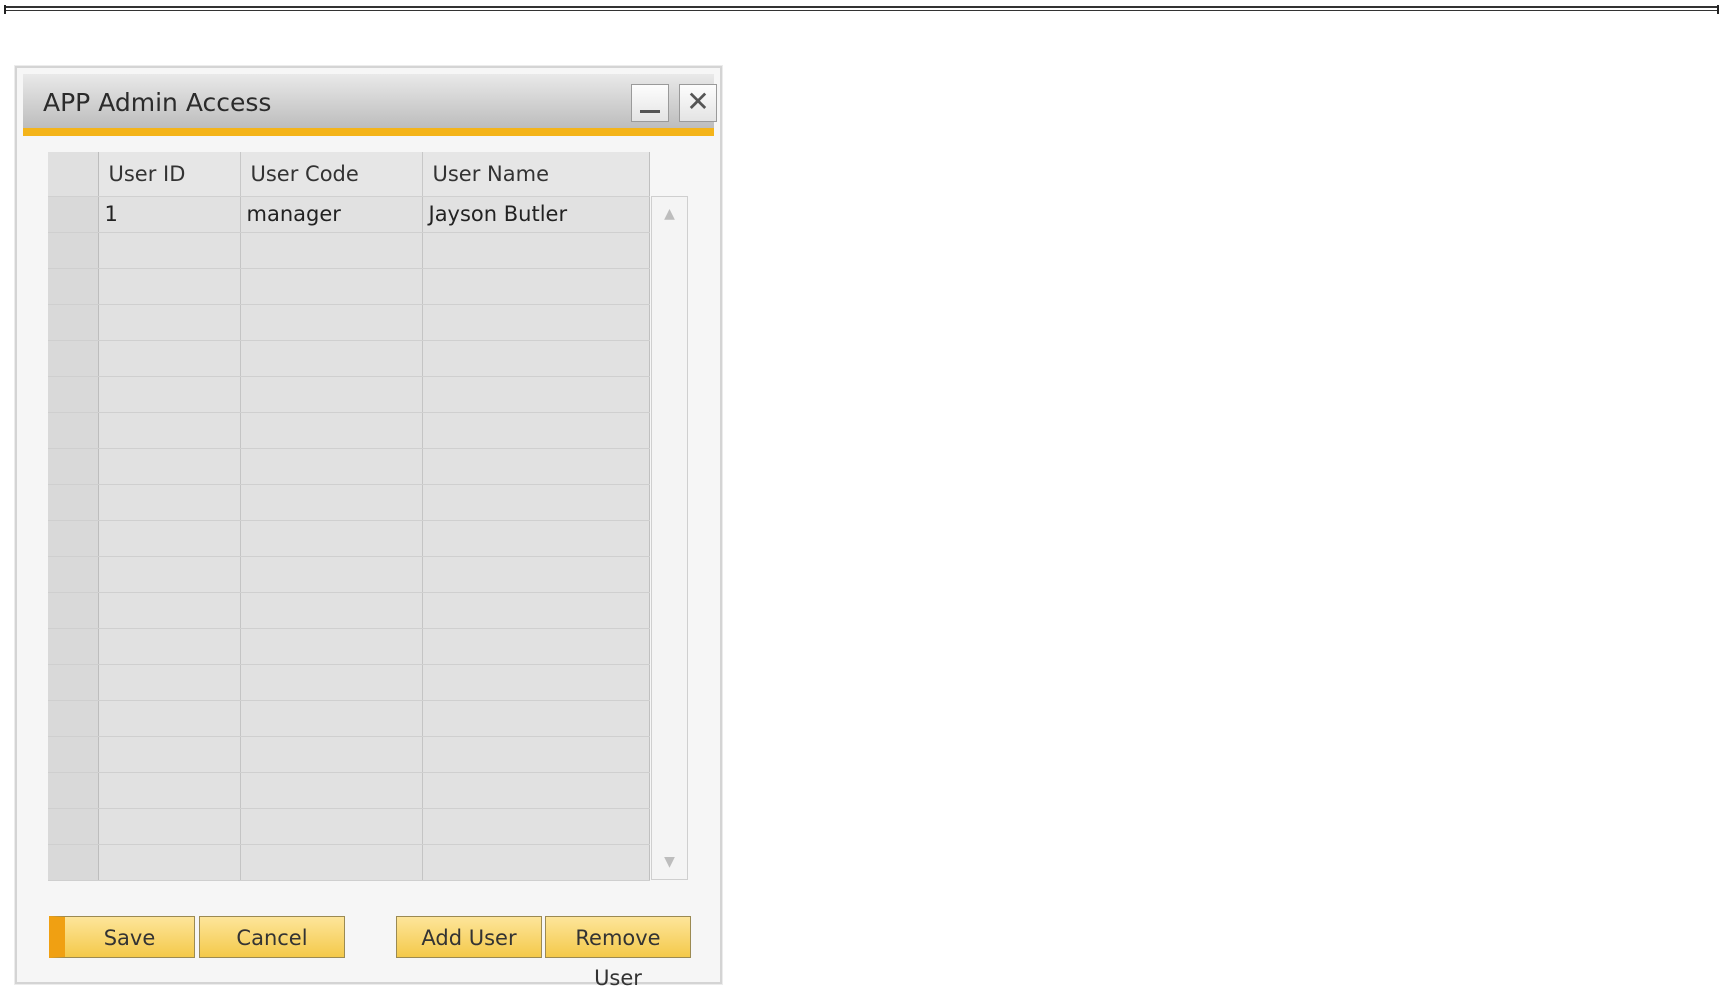 The image size is (1725, 998). I want to click on title-bar: APP Admin Access ✕, so click(370, 101).